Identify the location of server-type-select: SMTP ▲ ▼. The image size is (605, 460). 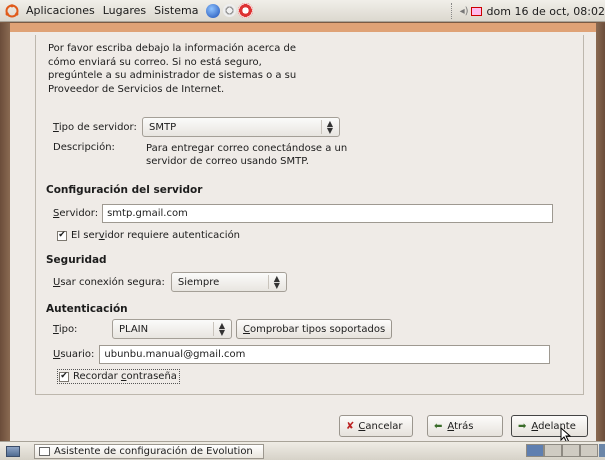
(241, 127).